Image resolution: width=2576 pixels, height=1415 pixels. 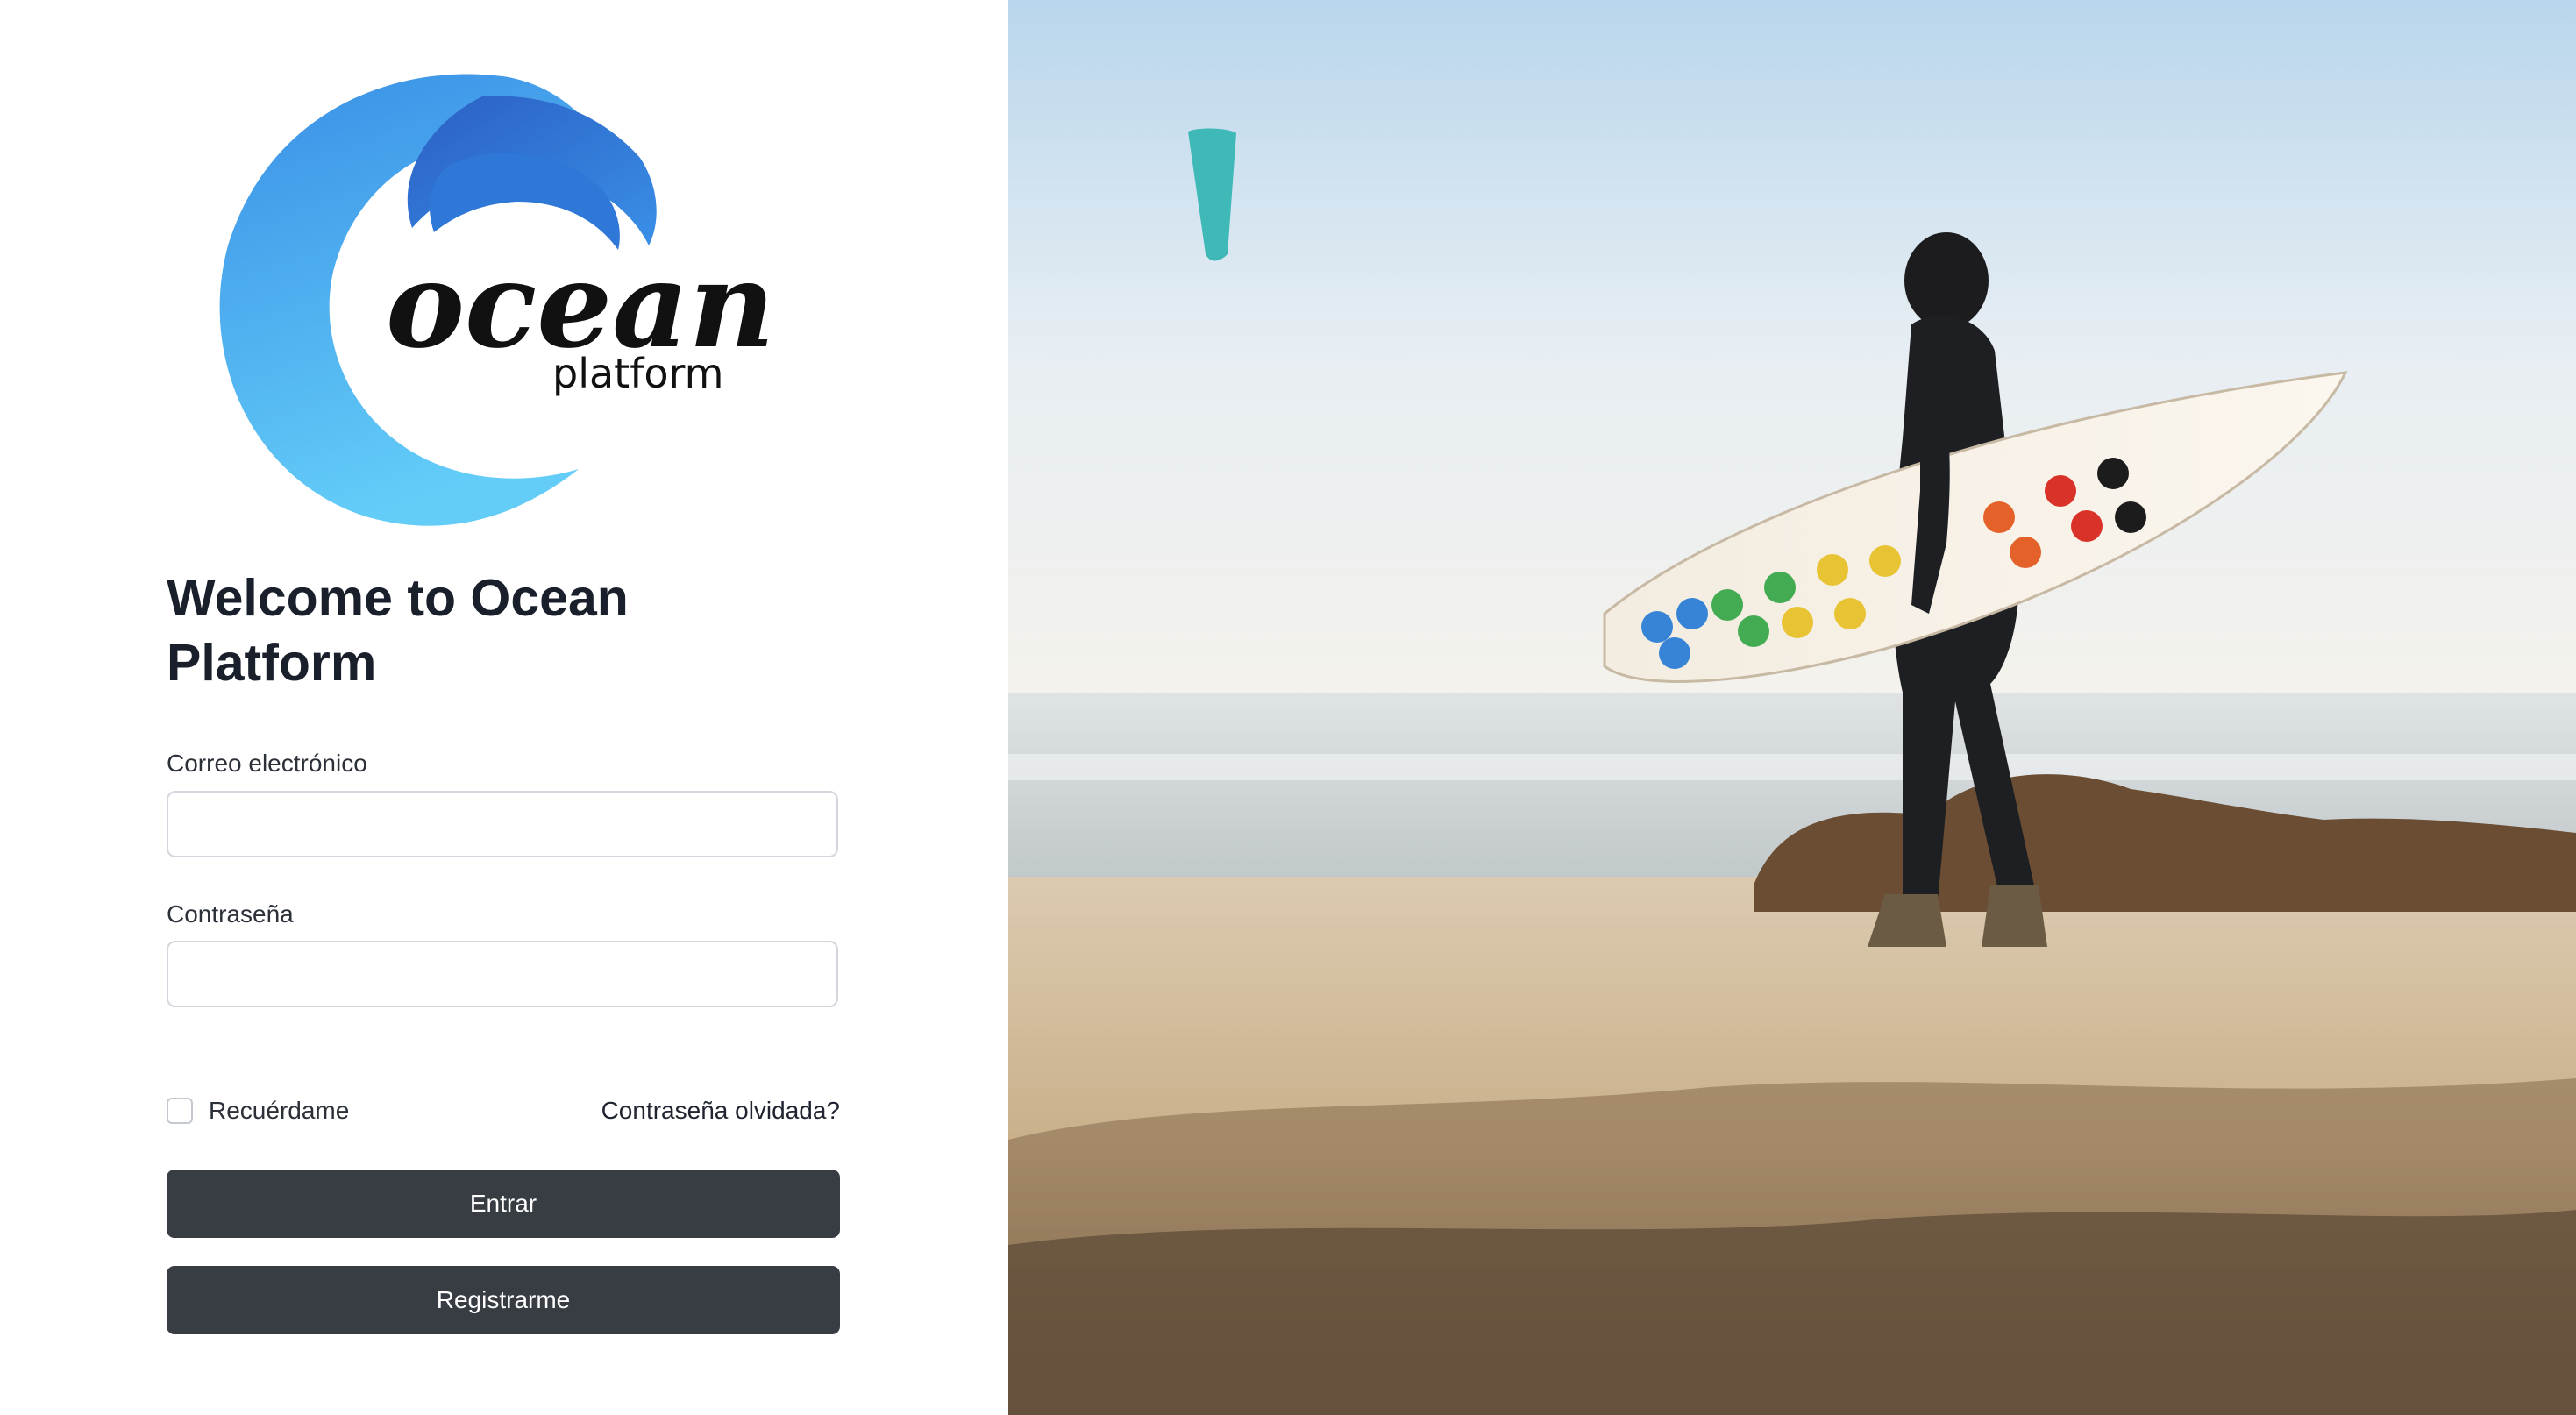 I want to click on remember-me-toggle: Recuérdame, so click(x=258, y=1111).